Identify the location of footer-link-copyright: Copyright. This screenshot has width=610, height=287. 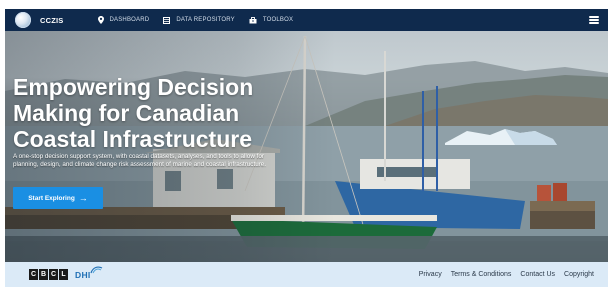
(579, 274).